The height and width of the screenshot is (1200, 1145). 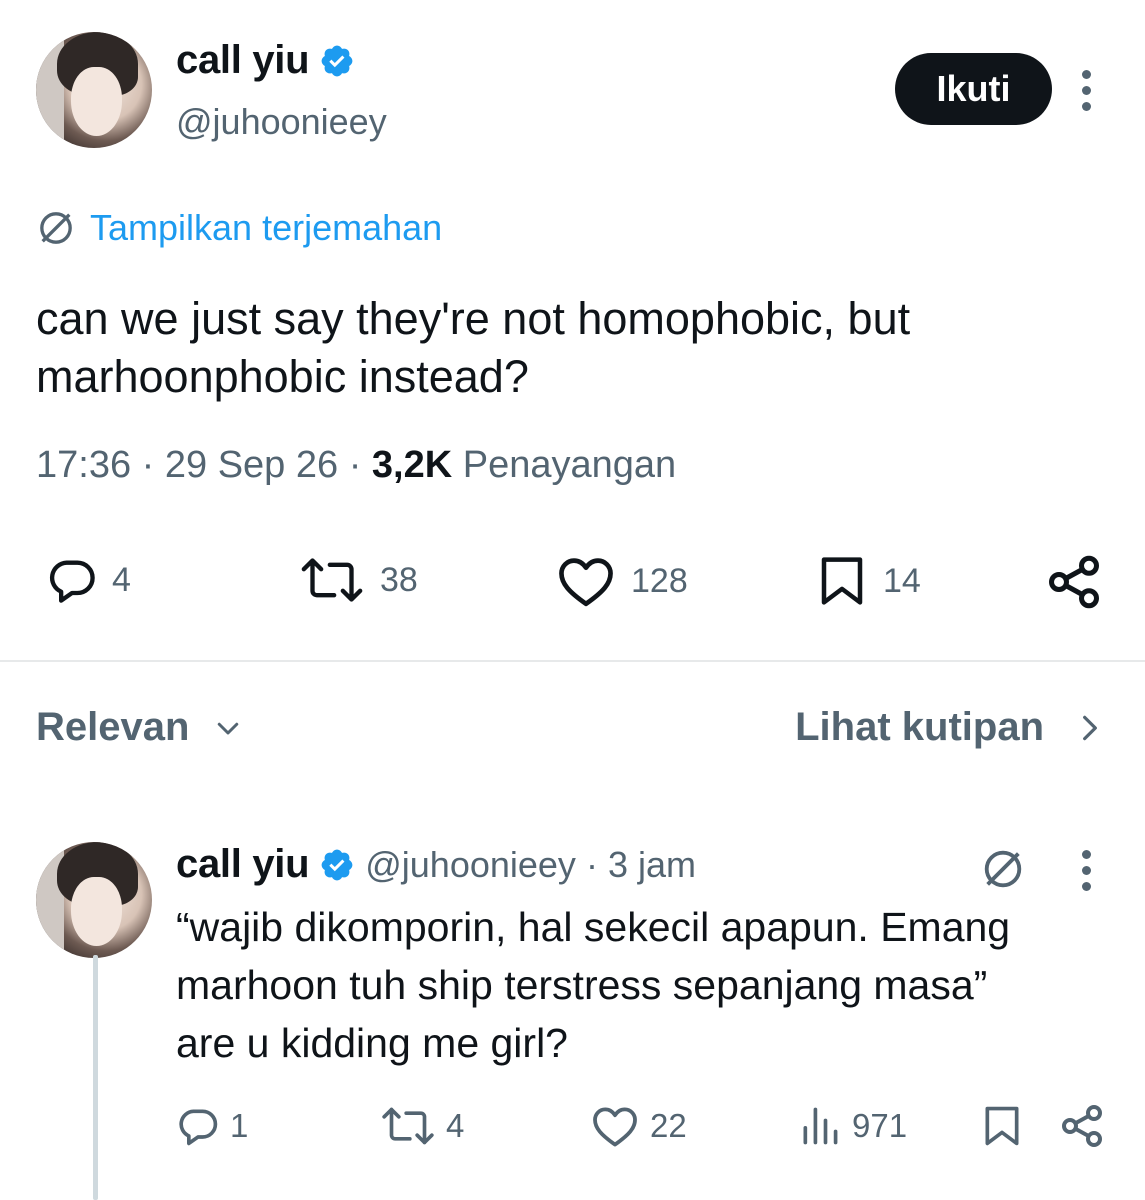 What do you see at coordinates (572, 661) in the screenshot?
I see `divider` at bounding box center [572, 661].